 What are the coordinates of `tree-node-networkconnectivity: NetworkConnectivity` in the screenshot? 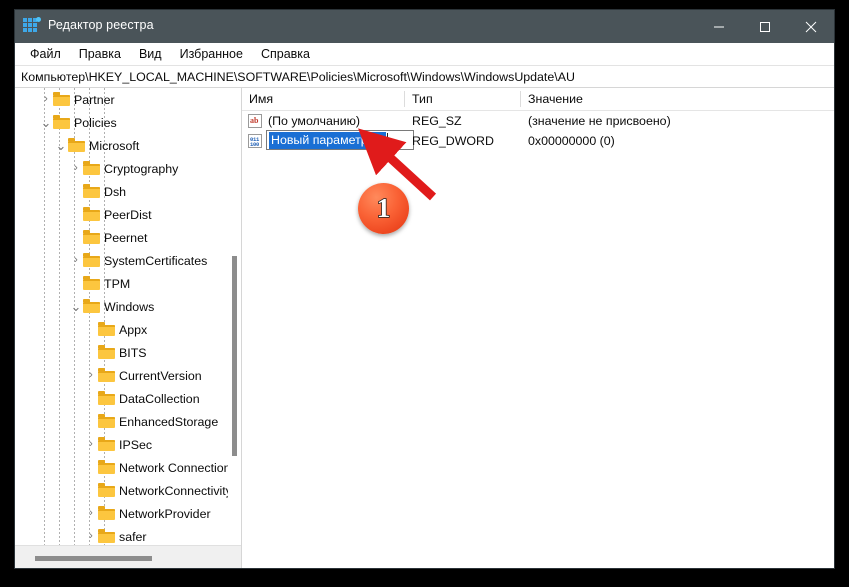 It's located at (128, 490).